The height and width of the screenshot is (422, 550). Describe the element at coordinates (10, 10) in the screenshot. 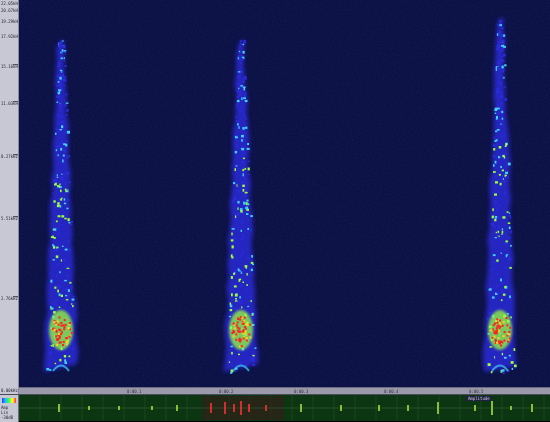

I see `freq-tick-label: 20.67kHz` at that location.